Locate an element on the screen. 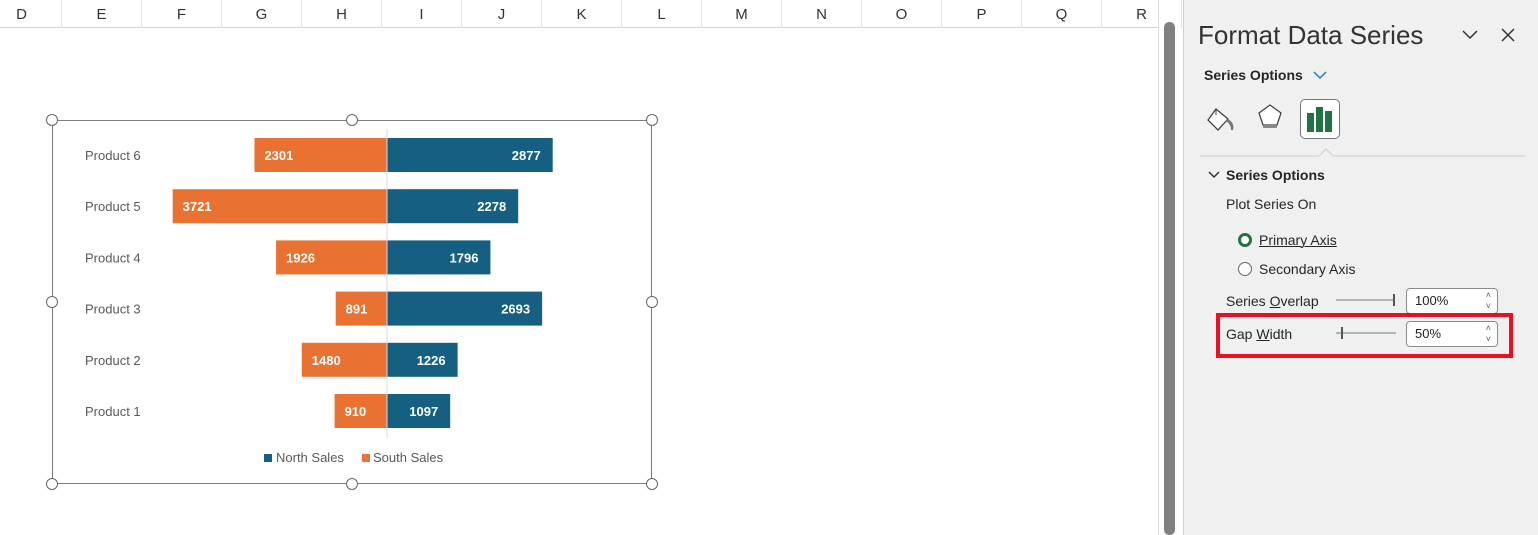  fill-line-tab is located at coordinates (1222, 119).